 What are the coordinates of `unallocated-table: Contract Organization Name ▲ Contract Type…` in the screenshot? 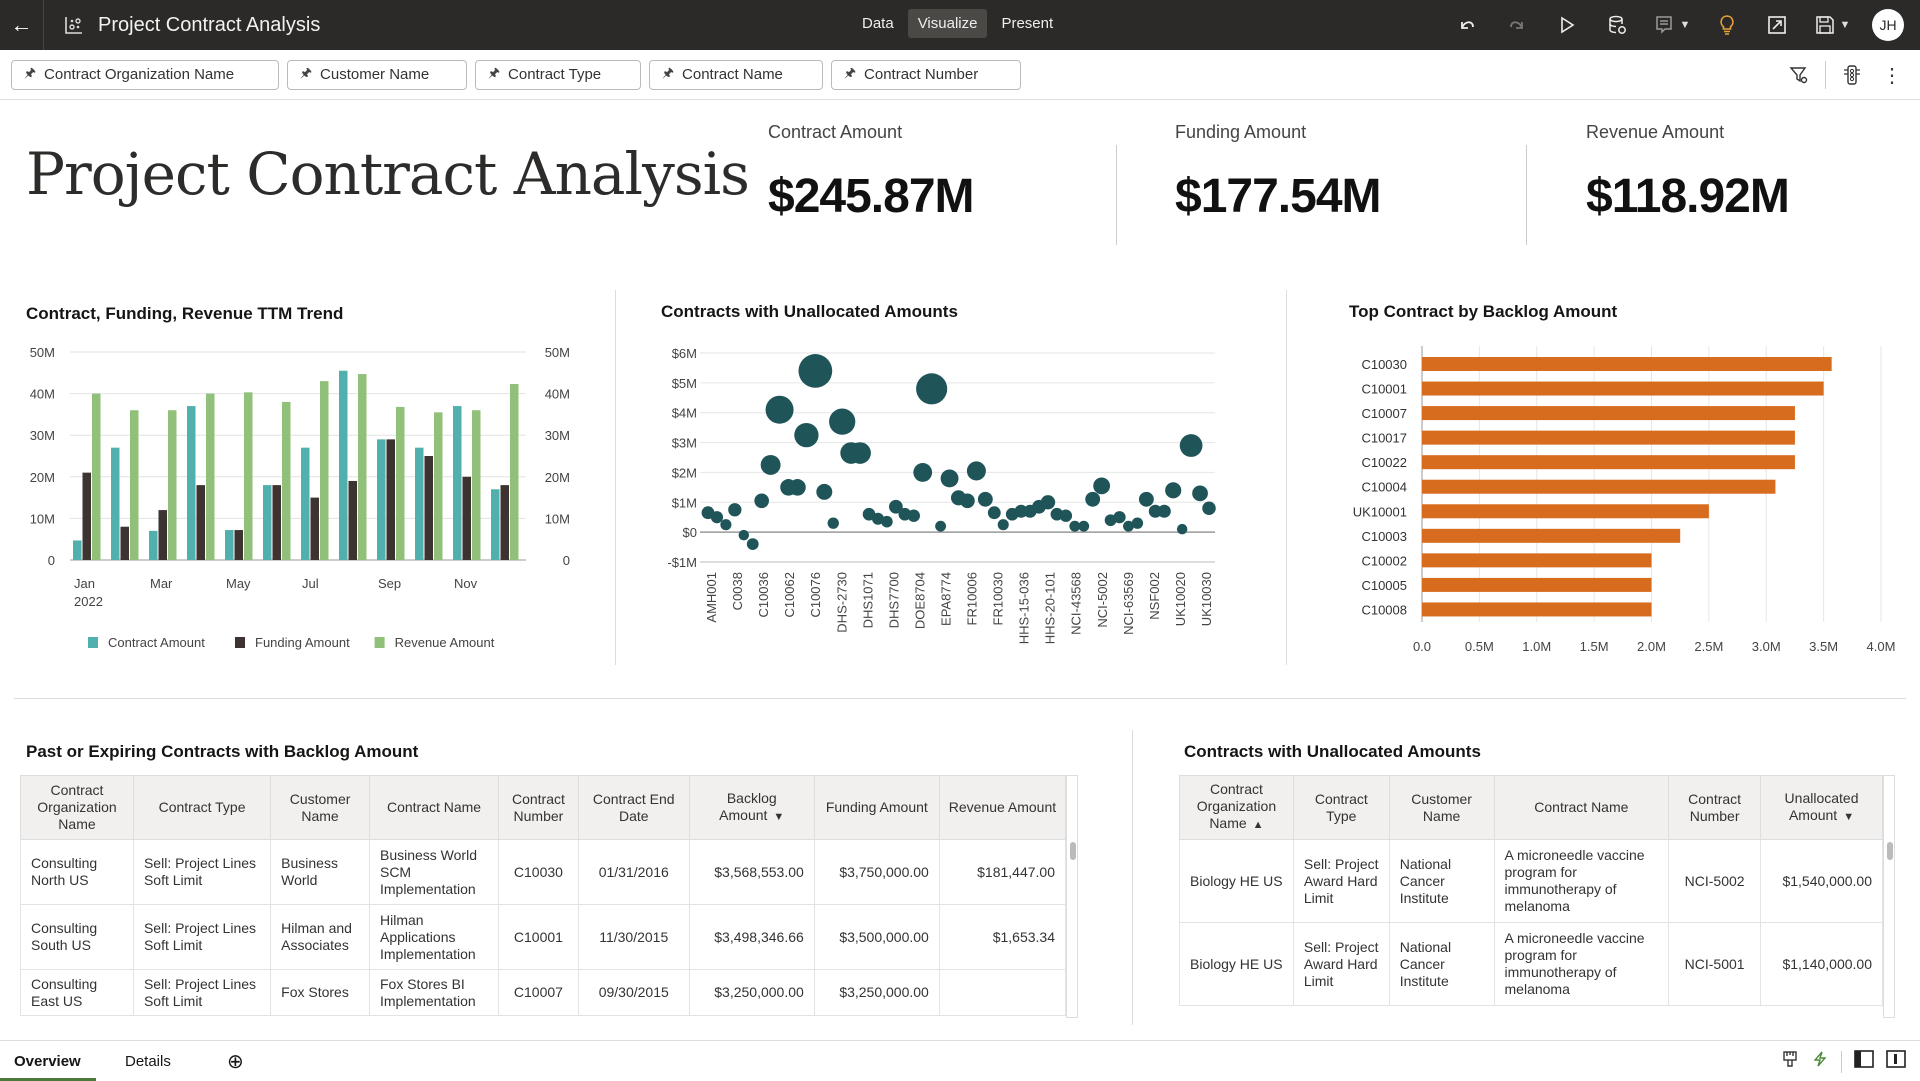 It's located at (1531, 890).